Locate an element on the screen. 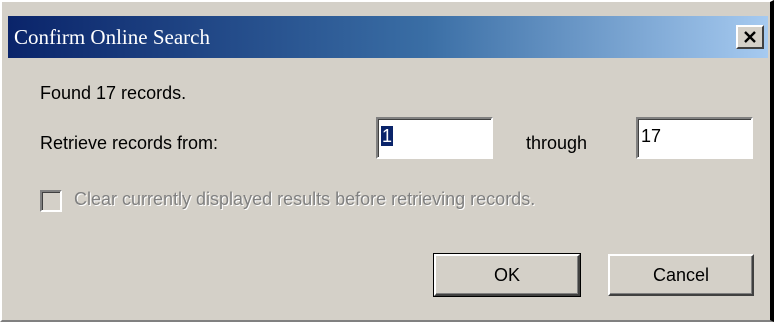 This screenshot has width=774, height=322. retrieve-from-label: Retrieve records from: is located at coordinates (129, 143).